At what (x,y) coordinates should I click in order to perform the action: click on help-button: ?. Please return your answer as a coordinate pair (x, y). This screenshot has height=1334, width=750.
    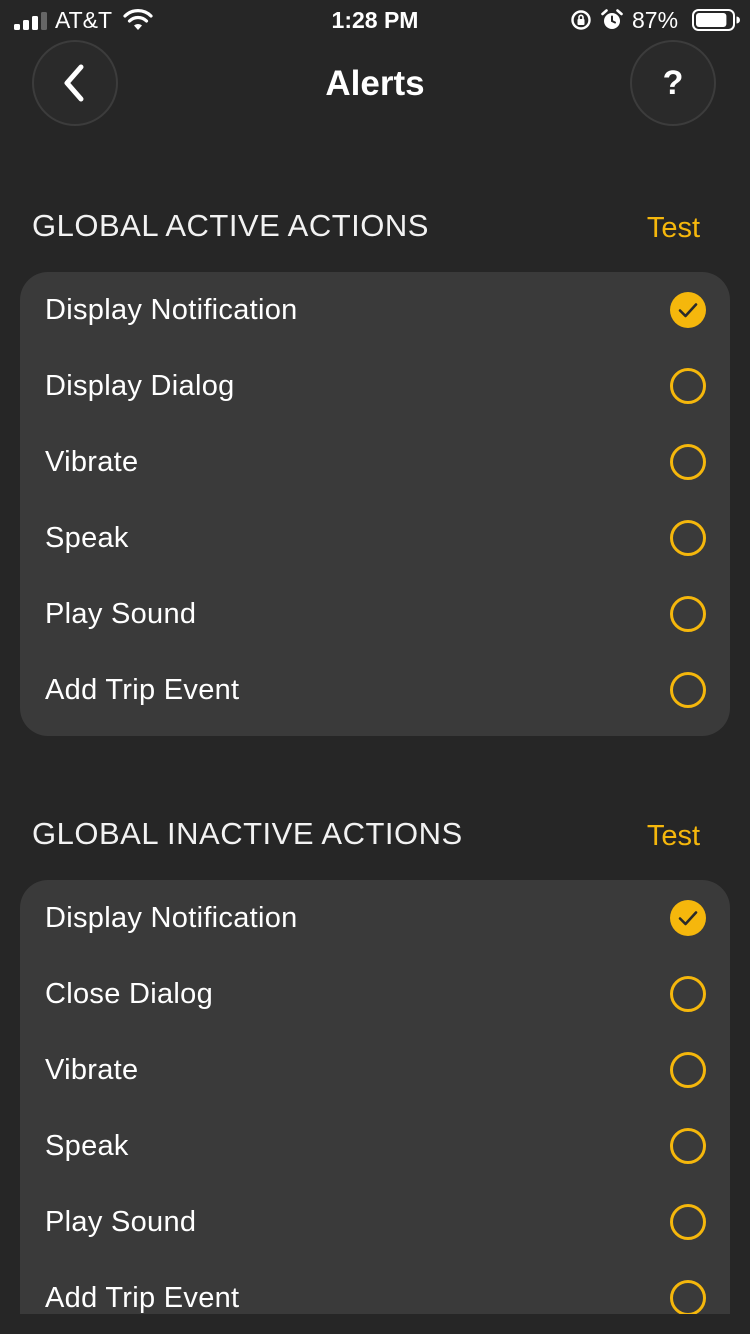
    Looking at the image, I should click on (673, 83).